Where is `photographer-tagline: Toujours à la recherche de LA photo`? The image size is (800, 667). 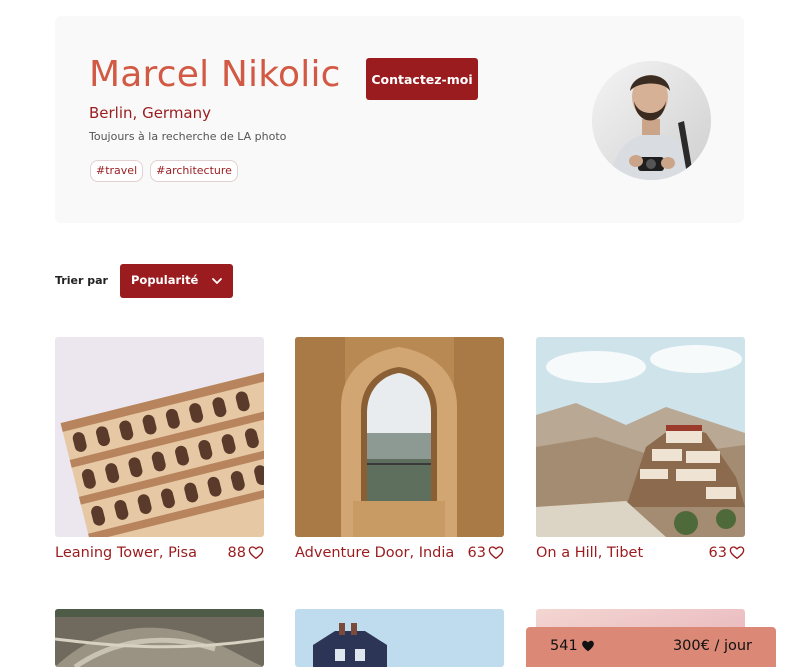
photographer-tagline: Toujours à la recherche de LA photo is located at coordinates (188, 136).